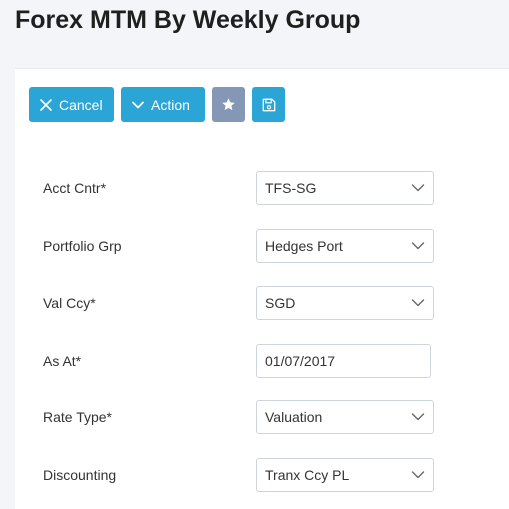  Describe the element at coordinates (345, 246) in the screenshot. I see `portfolio-grp-select: Hedges Port` at that location.